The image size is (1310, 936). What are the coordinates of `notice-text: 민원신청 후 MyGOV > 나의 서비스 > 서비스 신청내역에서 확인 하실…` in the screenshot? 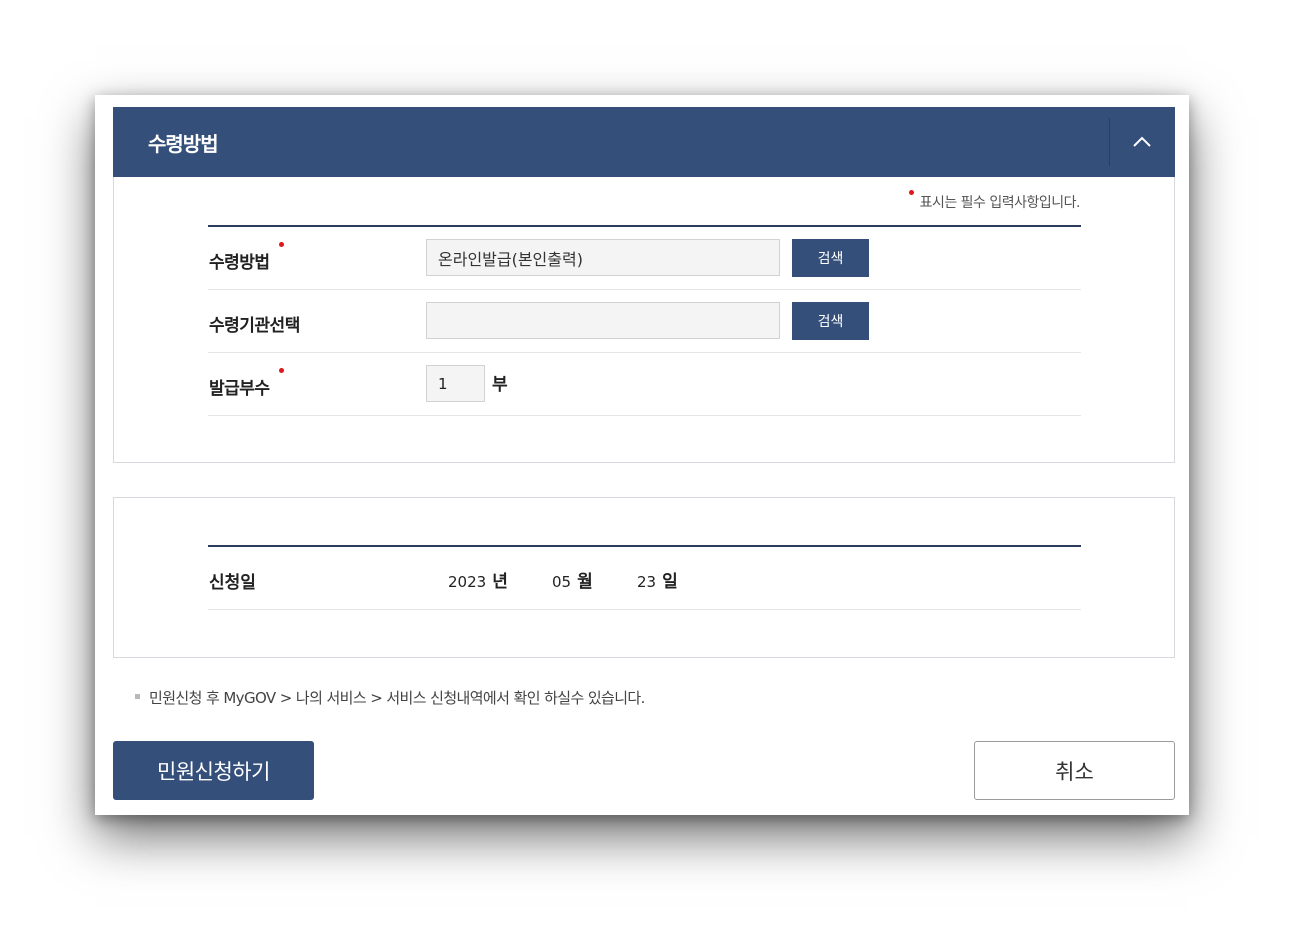 It's located at (397, 698).